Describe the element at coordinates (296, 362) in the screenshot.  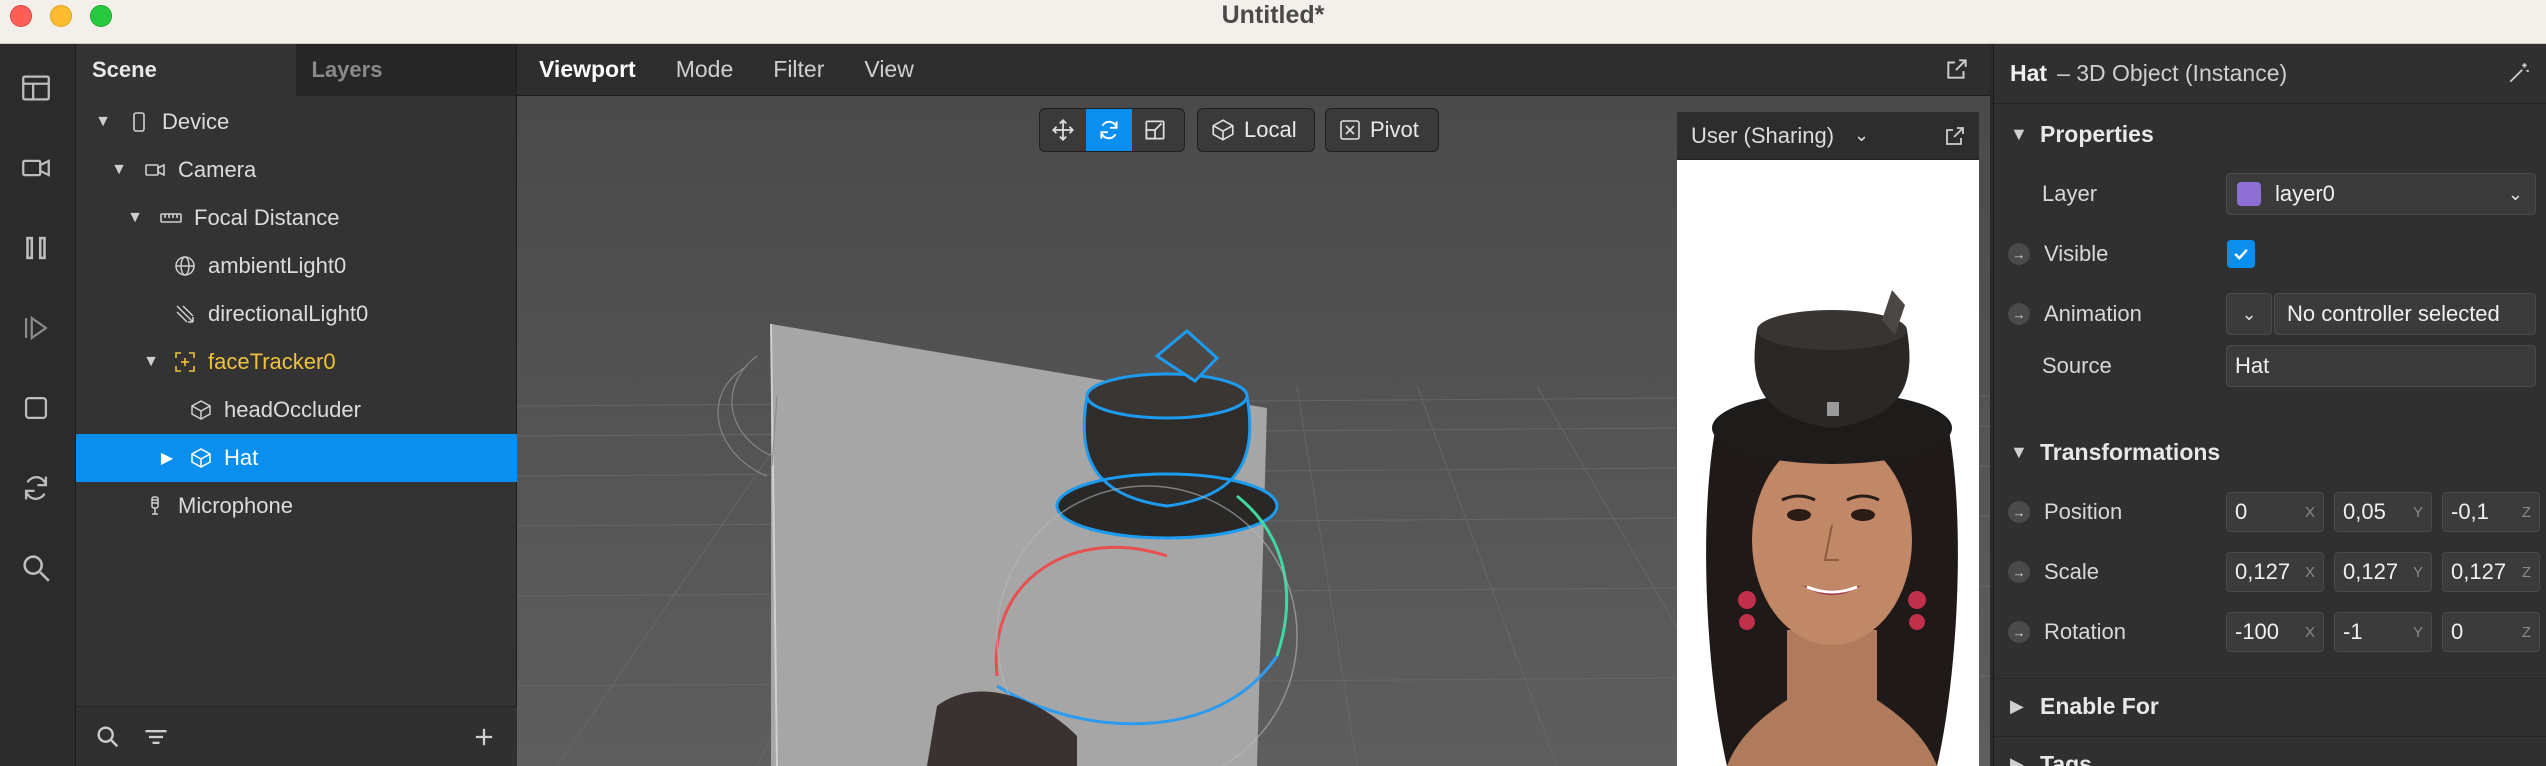
I see `tree-item-face-tracker: ▼ faceTracker0` at that location.